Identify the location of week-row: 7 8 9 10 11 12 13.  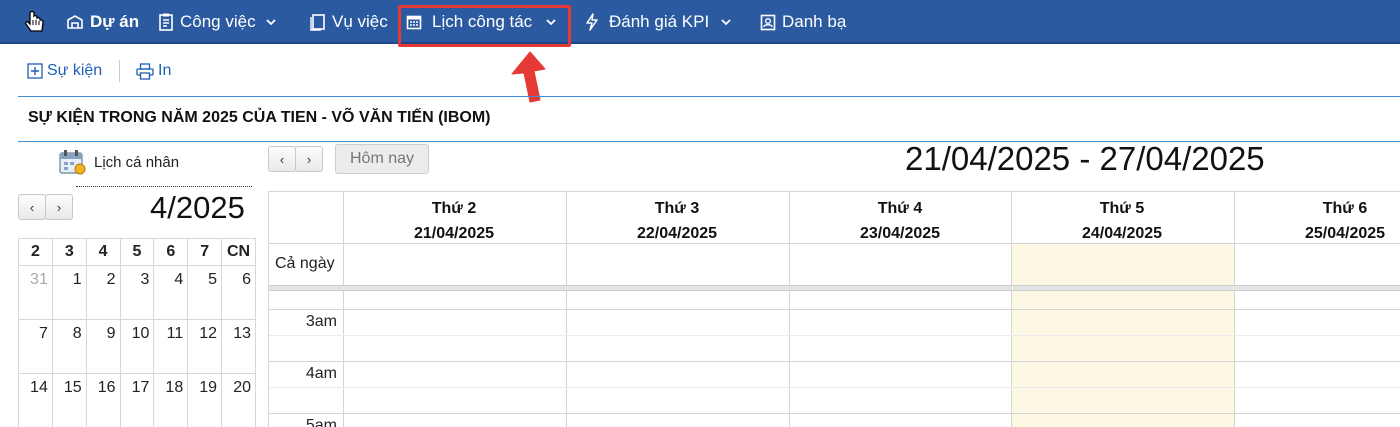
(137, 346).